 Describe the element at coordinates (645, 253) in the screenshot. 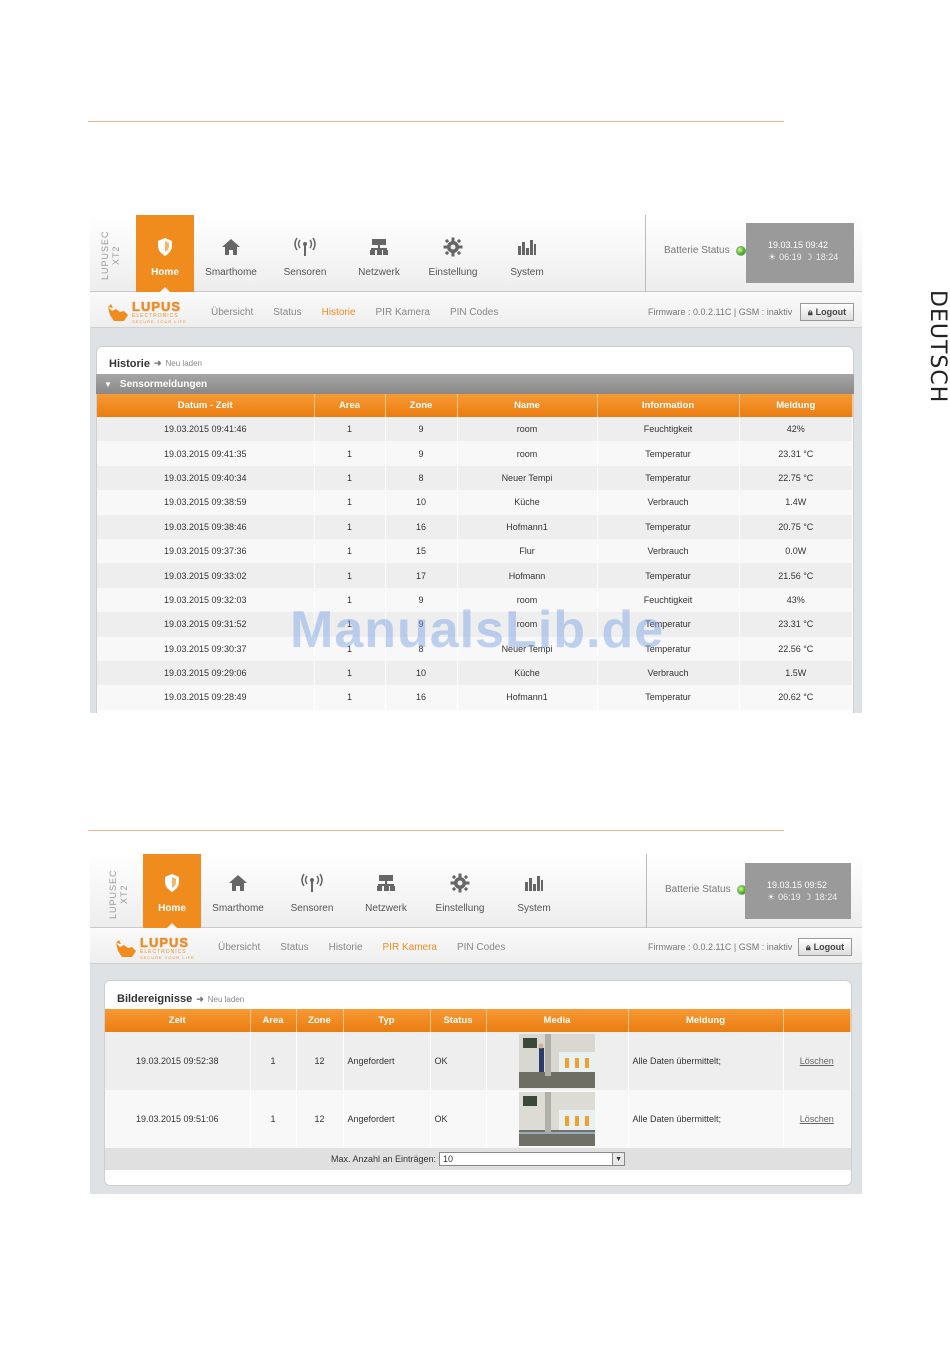

I see `topbar-divider` at that location.